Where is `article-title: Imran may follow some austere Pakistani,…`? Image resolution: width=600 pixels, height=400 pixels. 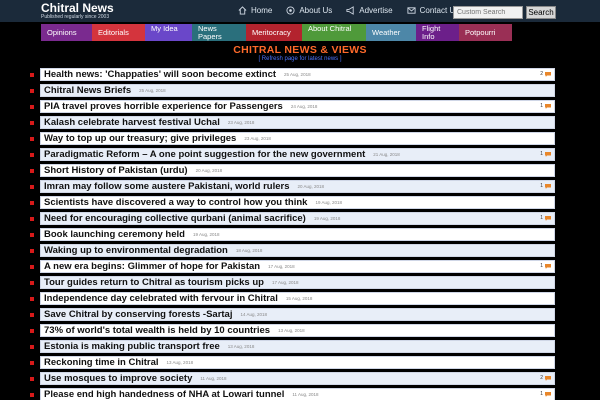
article-title: Imran may follow some austere Pakistani,… is located at coordinates (165, 186).